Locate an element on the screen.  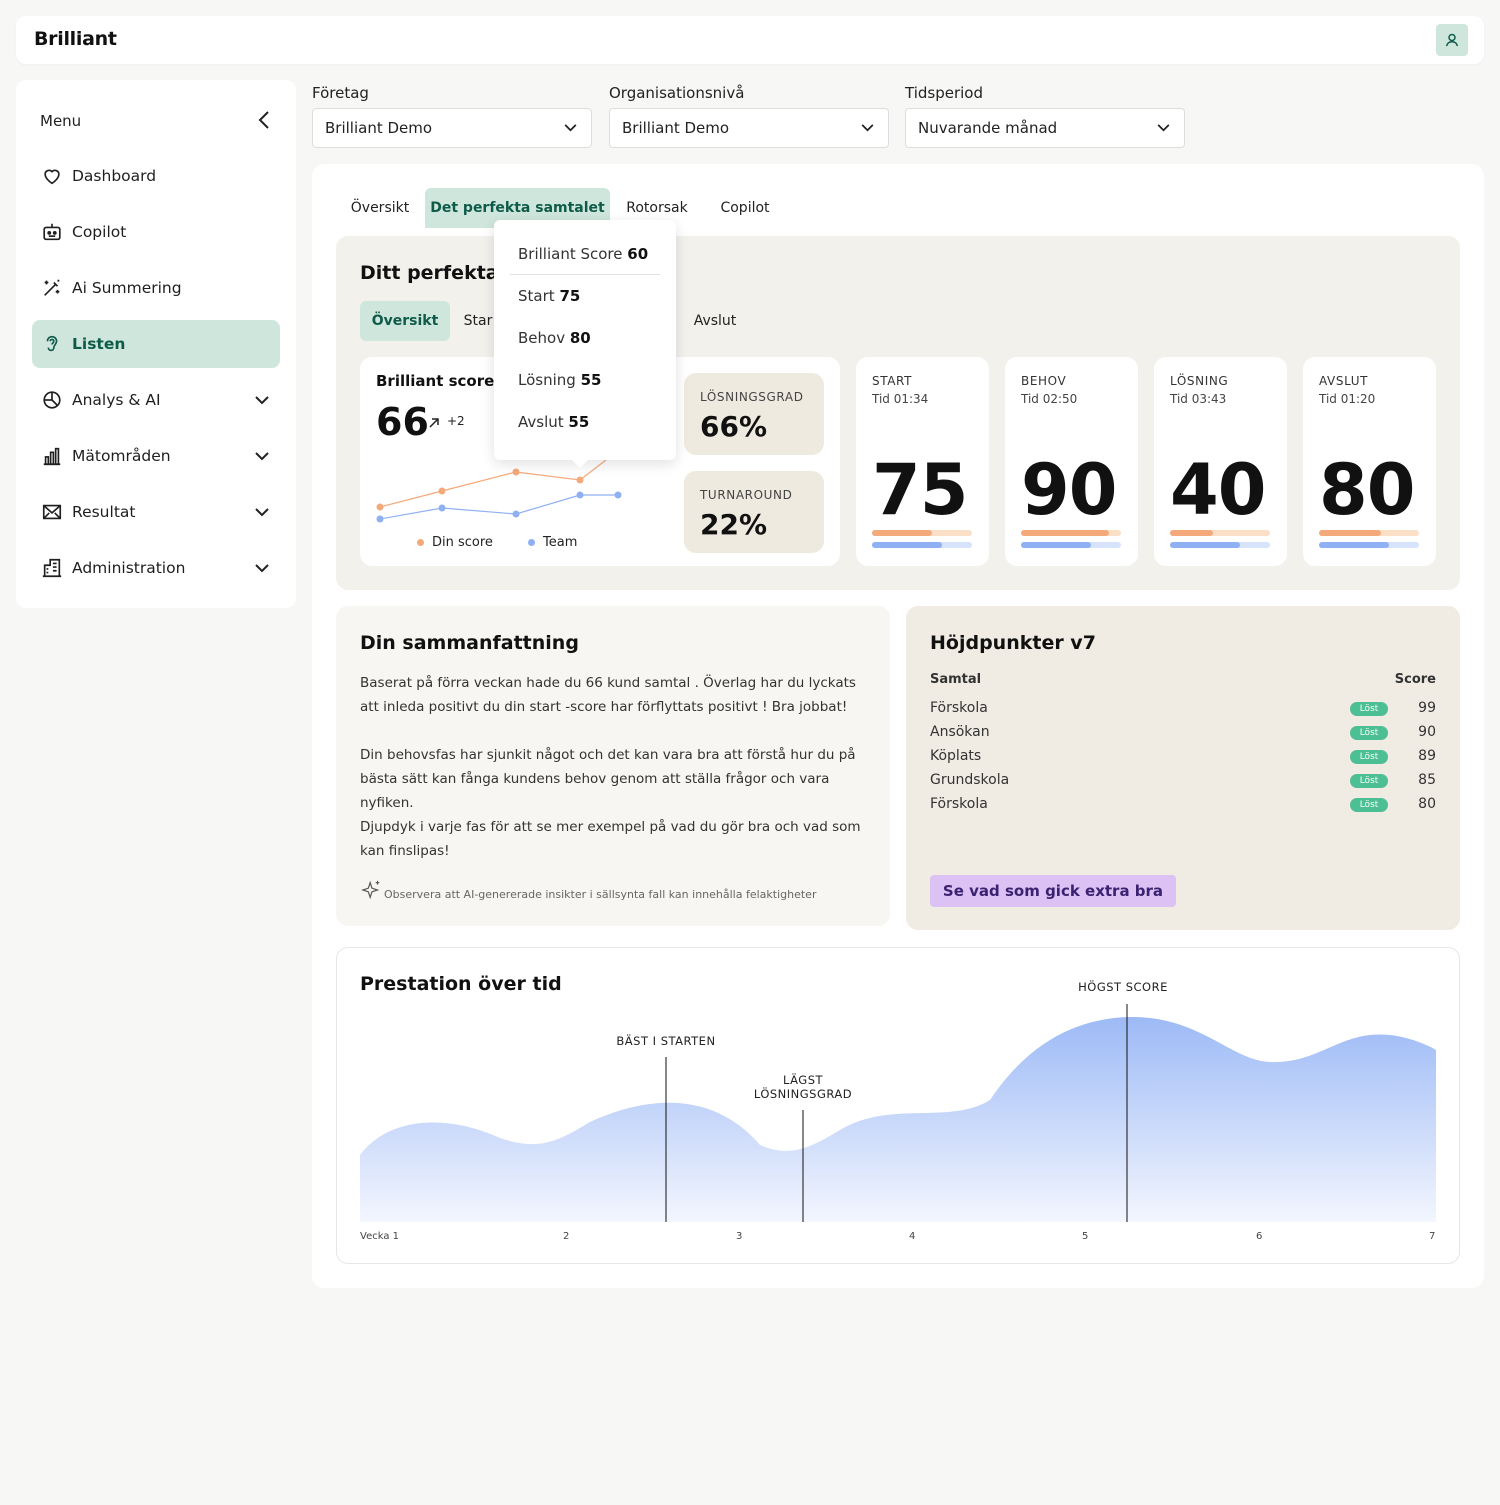
sidebar-item-label: Analys & AI is located at coordinates (116, 400).